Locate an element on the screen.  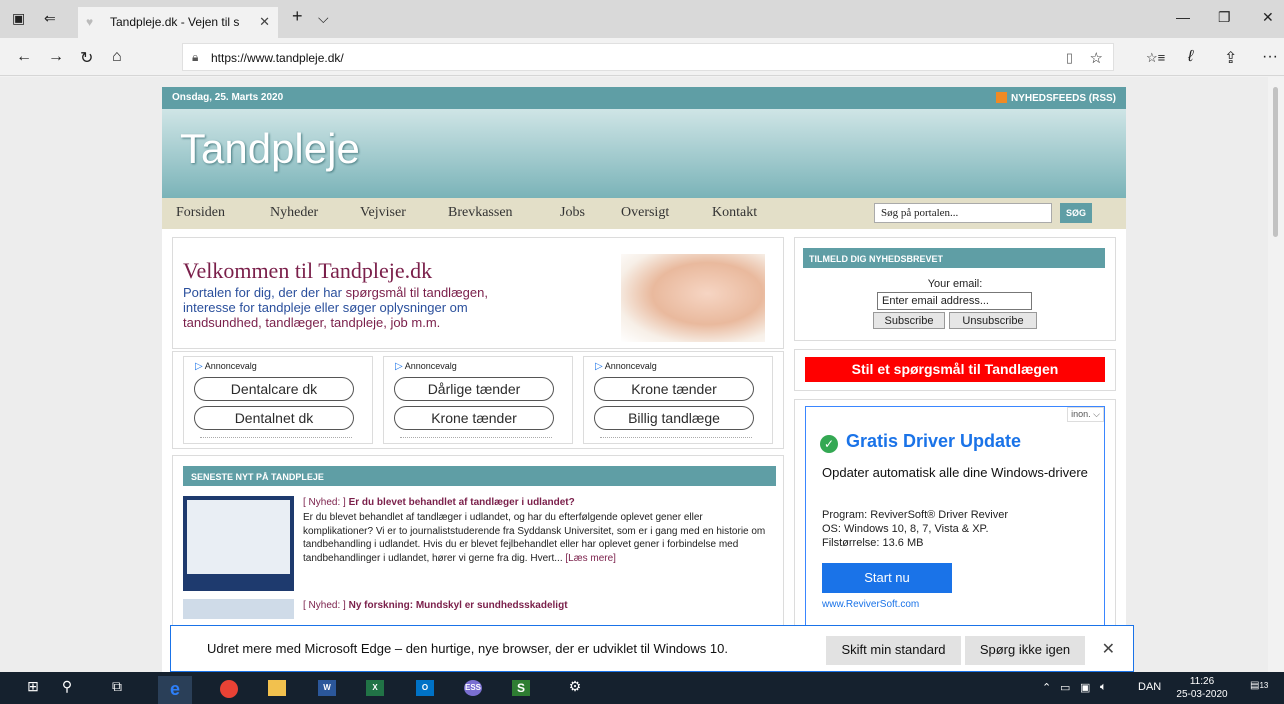
chrome-icon is located at coordinates (229, 689).